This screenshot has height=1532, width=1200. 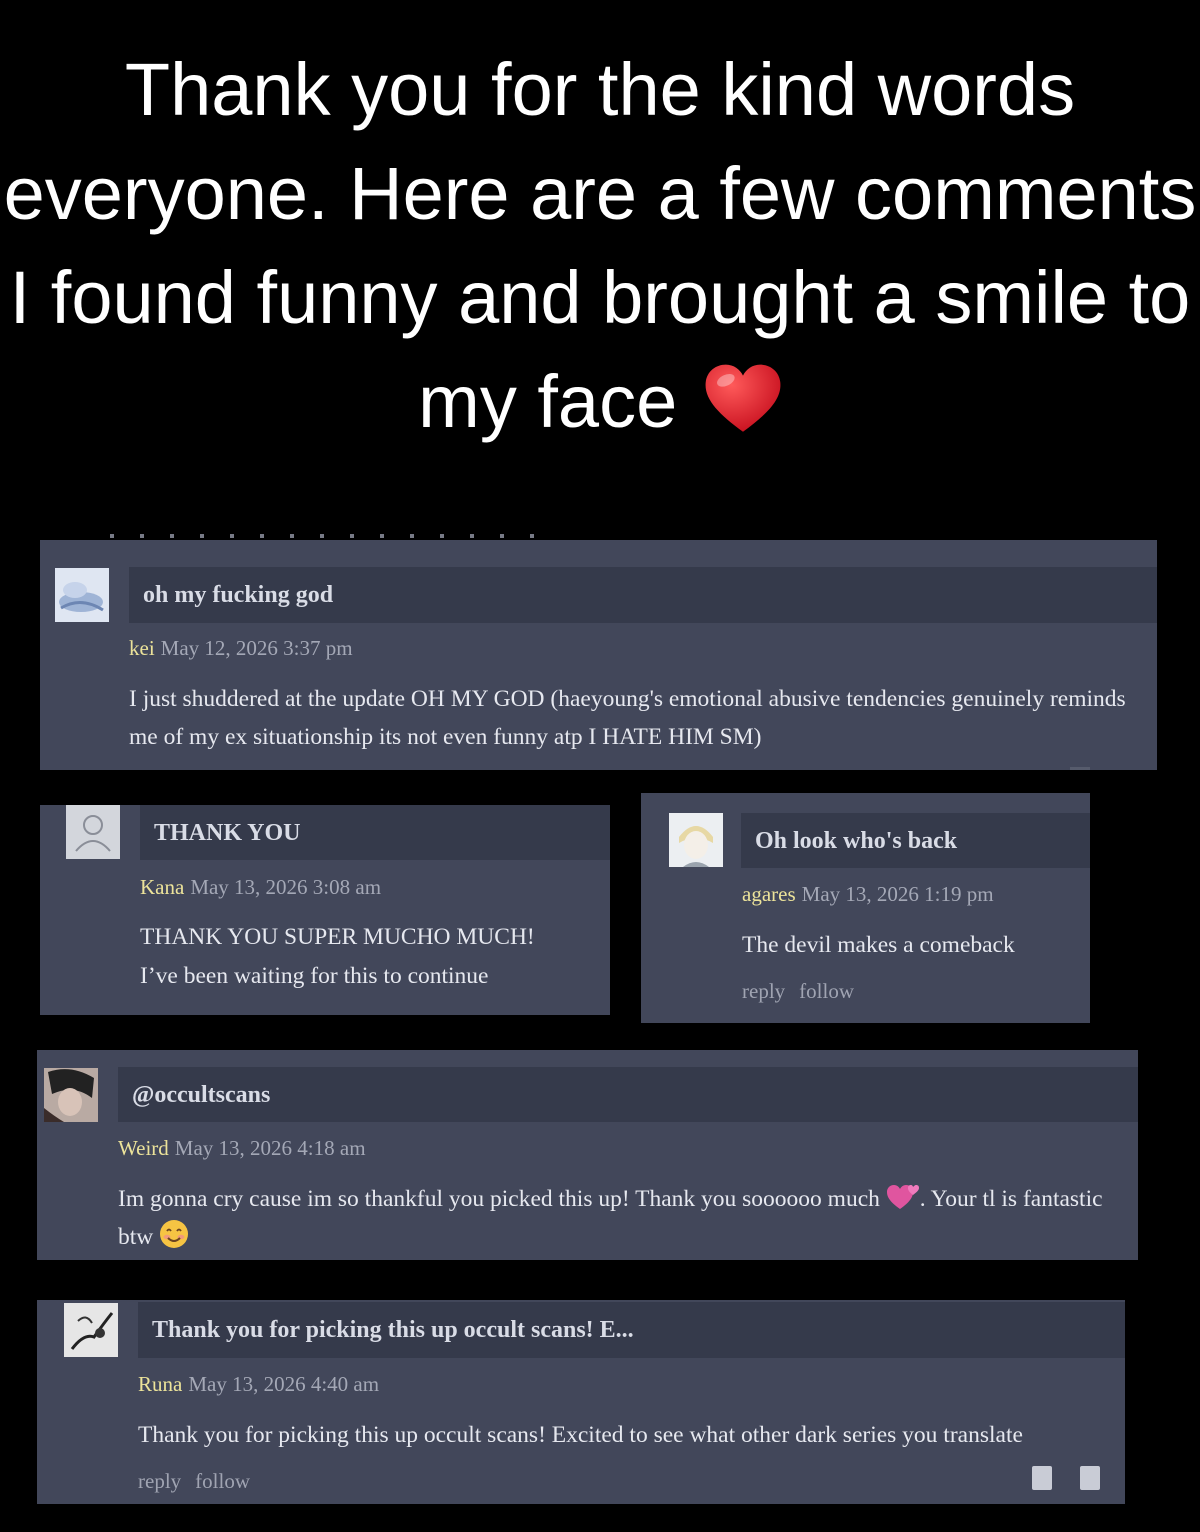 I want to click on default-user-icon, so click(x=93, y=832).